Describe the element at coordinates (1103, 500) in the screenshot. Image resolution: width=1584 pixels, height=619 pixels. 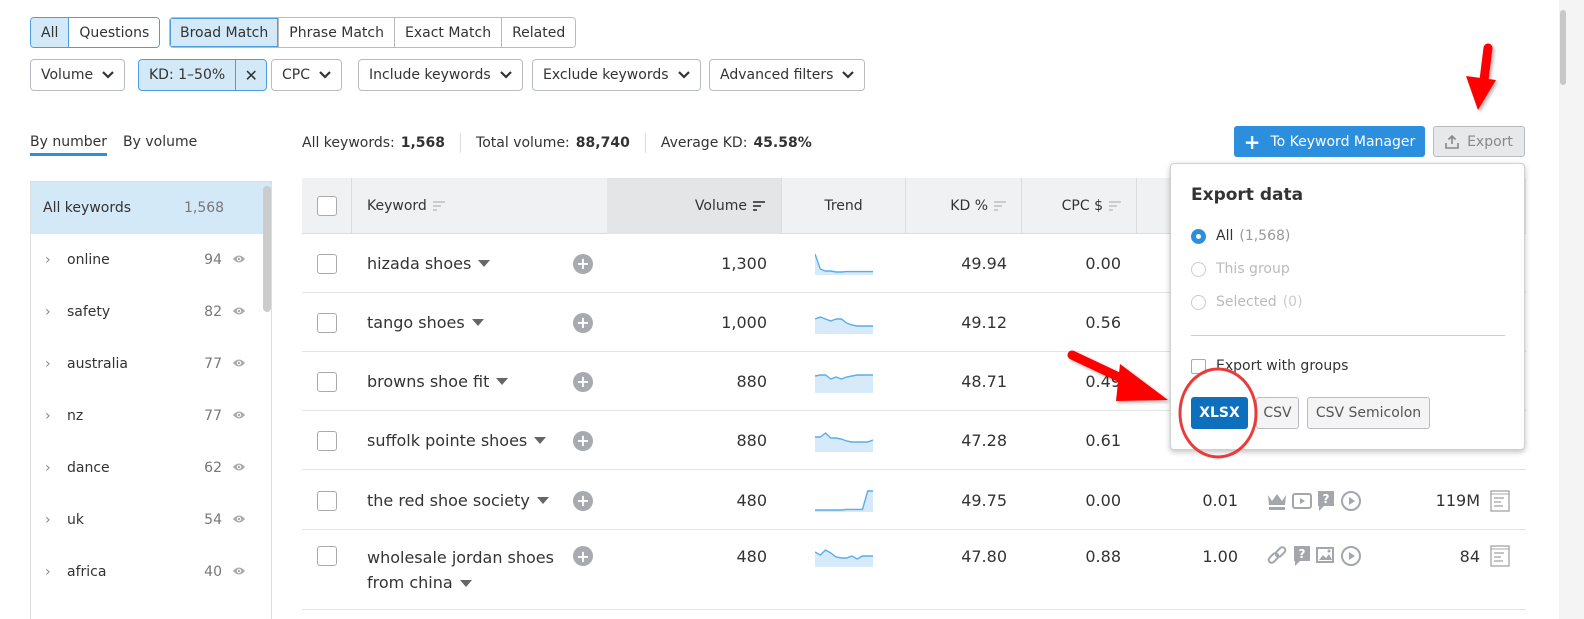
I see `cpc-cell: 0.00` at that location.